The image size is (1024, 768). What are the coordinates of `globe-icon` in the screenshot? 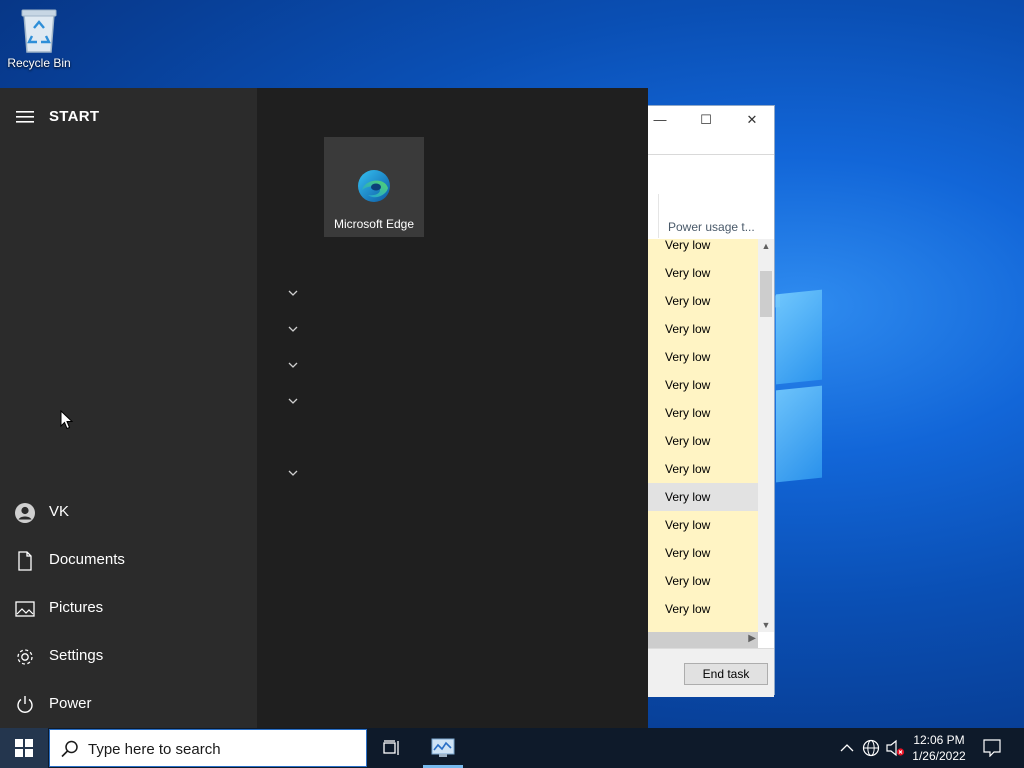 It's located at (871, 748).